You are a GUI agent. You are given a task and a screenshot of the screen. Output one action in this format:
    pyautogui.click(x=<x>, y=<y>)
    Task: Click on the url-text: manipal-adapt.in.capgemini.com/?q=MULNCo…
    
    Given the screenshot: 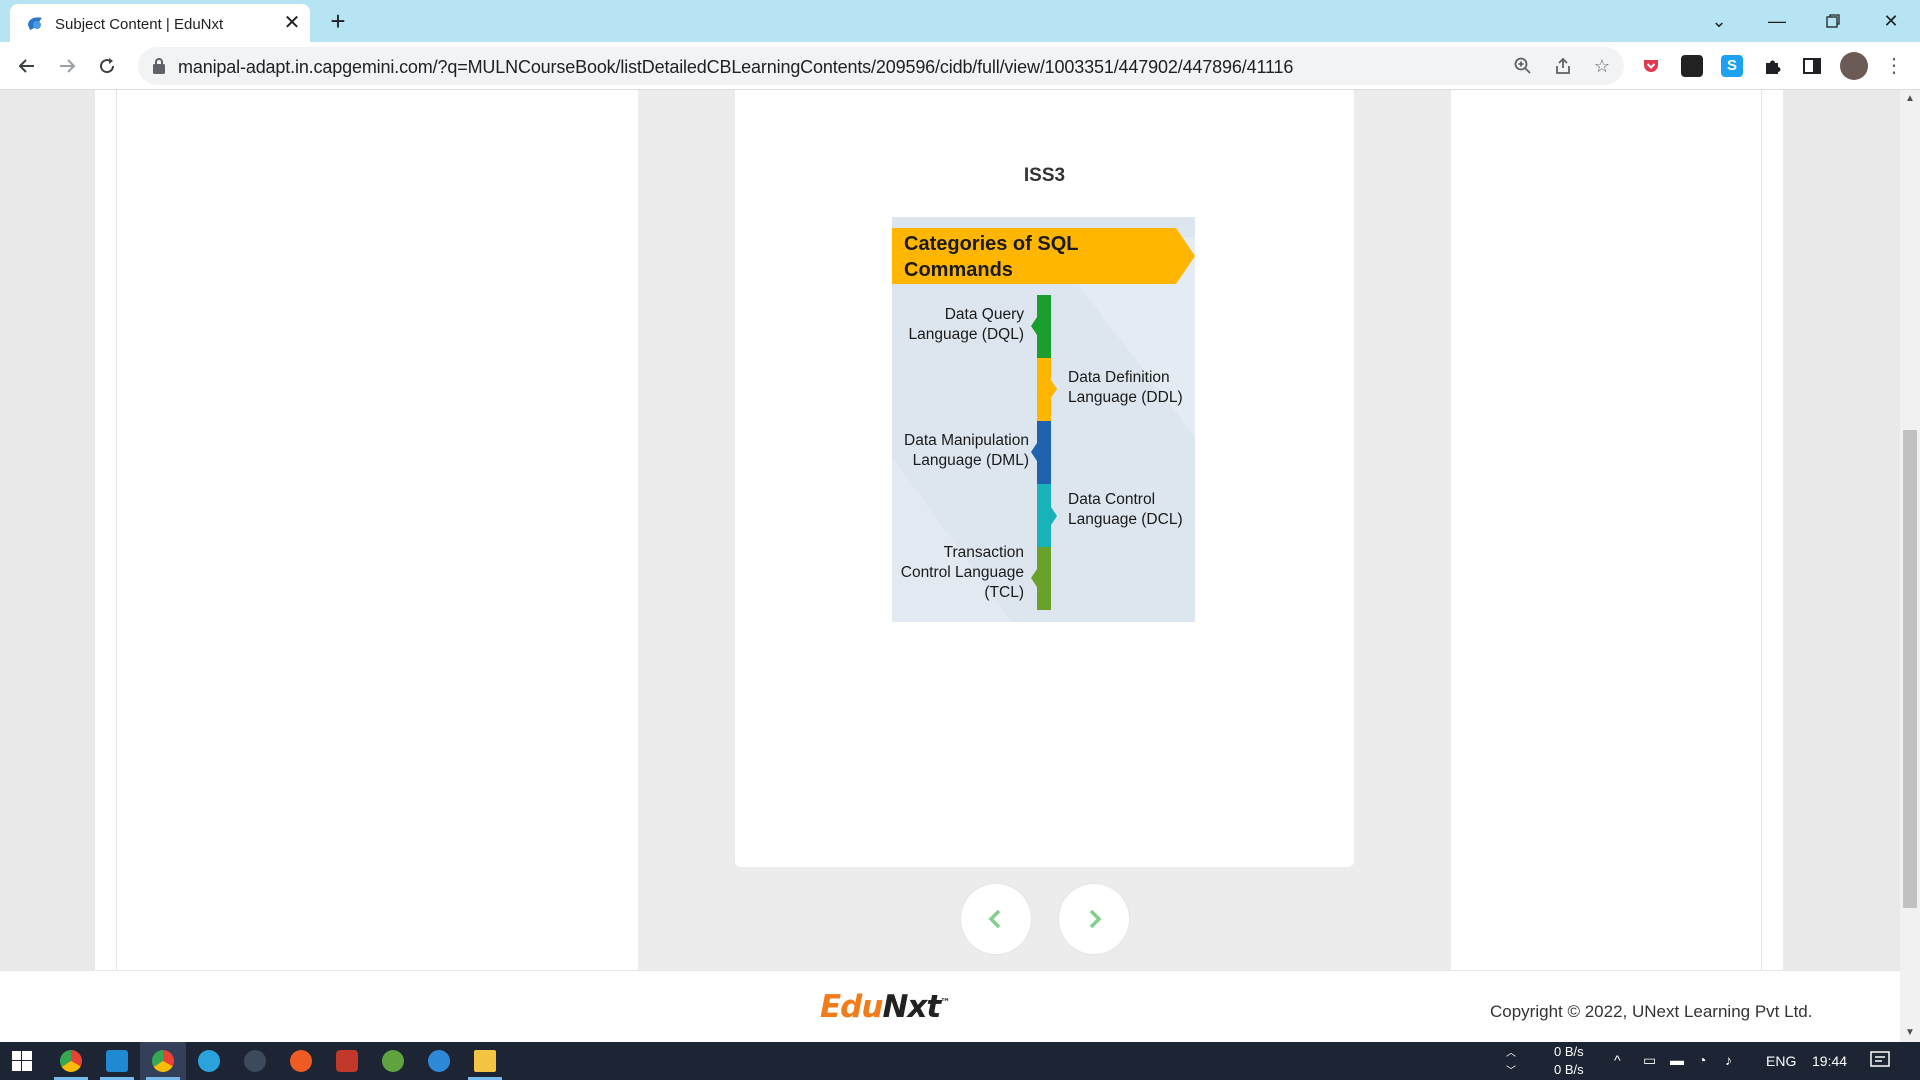 What is the action you would take?
    pyautogui.click(x=736, y=67)
    